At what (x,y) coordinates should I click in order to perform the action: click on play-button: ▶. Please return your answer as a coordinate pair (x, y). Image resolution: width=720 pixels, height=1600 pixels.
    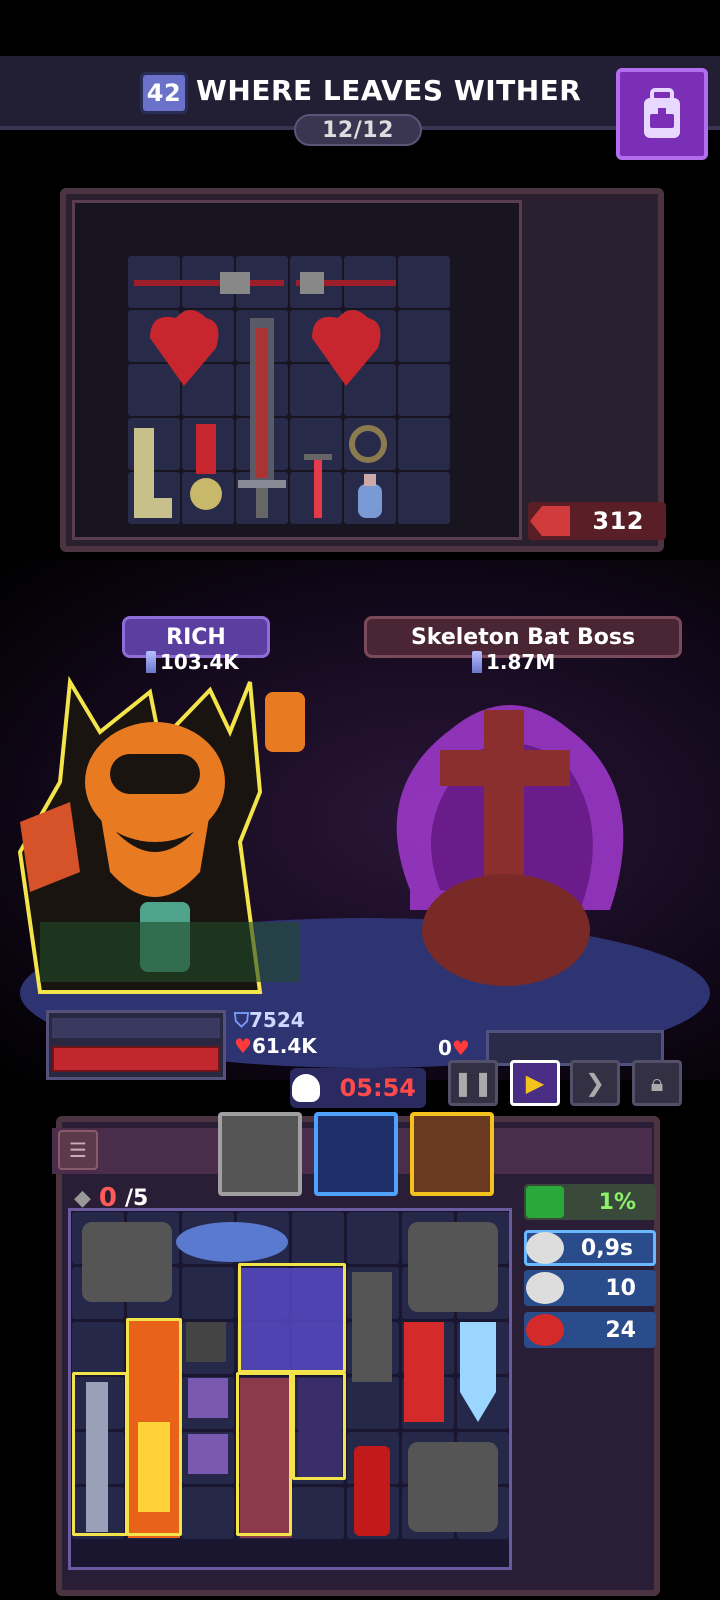
    Looking at the image, I should click on (535, 1083).